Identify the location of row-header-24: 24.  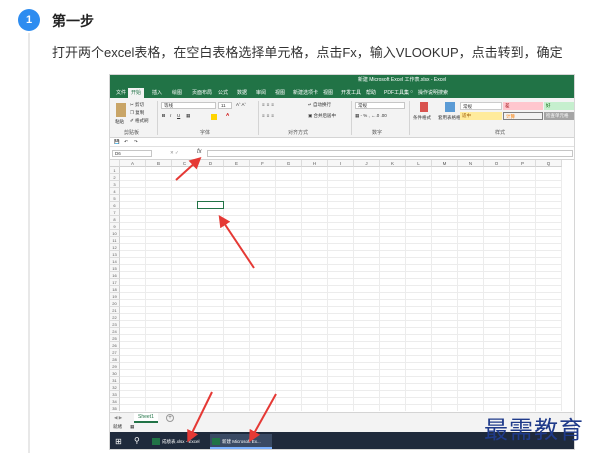
(115, 331).